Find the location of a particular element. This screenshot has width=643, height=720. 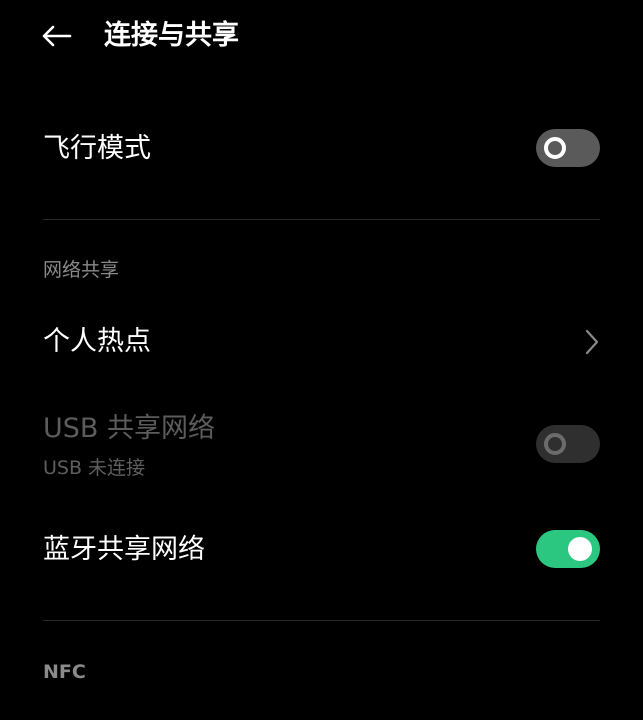

airplane-mode-row: 飞行模式 is located at coordinates (321, 149).